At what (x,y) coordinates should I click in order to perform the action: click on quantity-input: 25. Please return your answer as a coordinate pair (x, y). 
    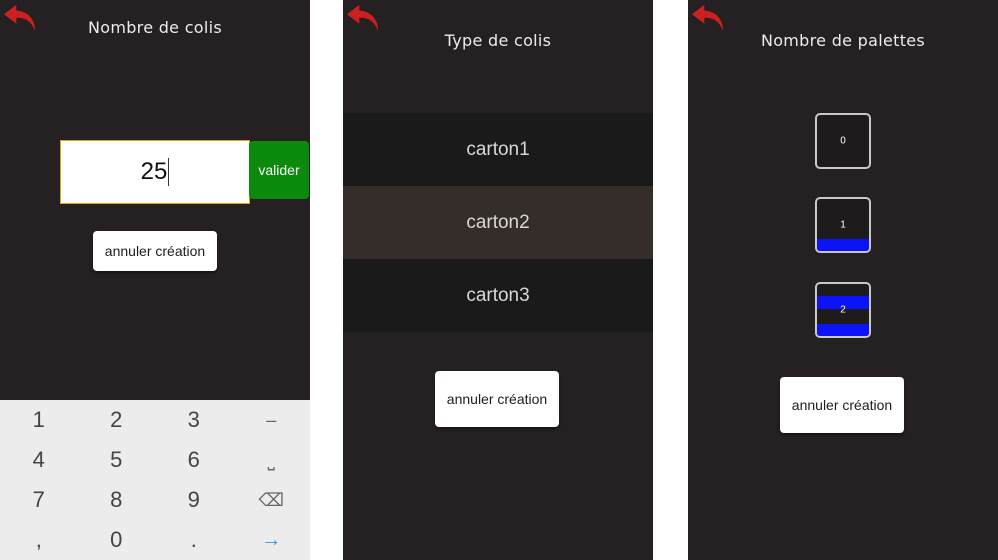
    Looking at the image, I should click on (155, 172).